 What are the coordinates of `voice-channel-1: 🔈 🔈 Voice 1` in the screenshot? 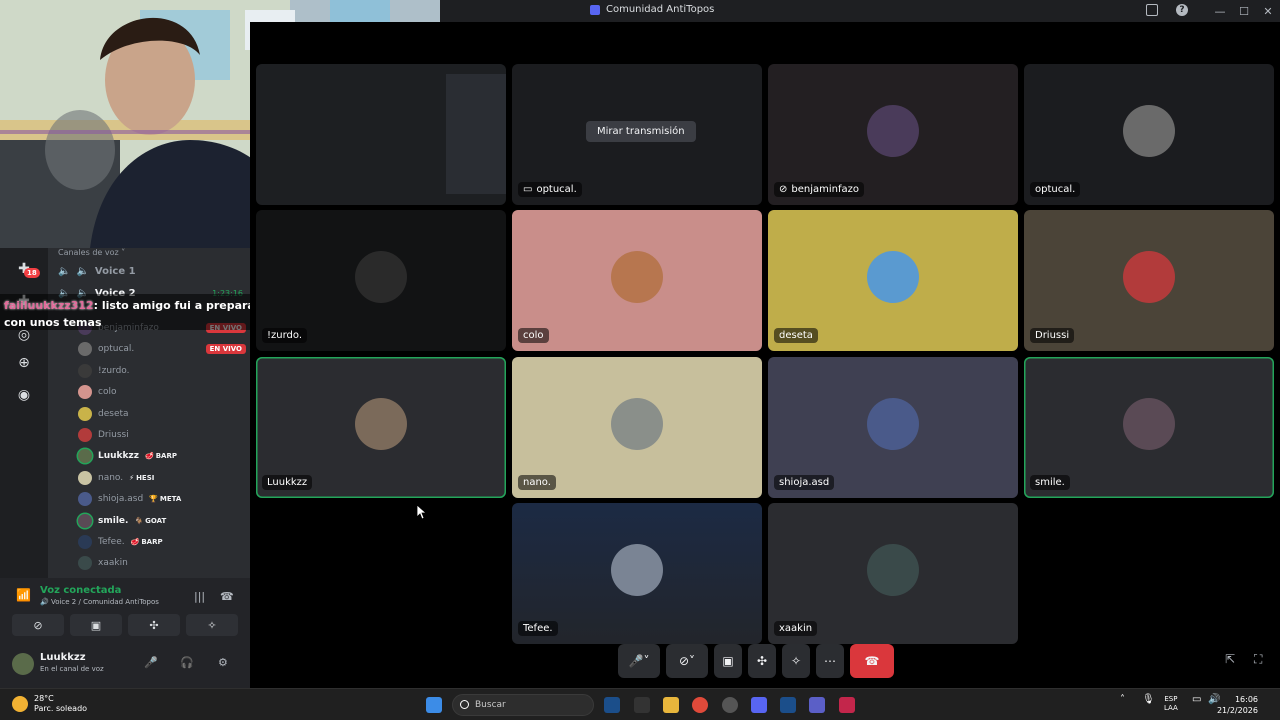 It's located at (150, 271).